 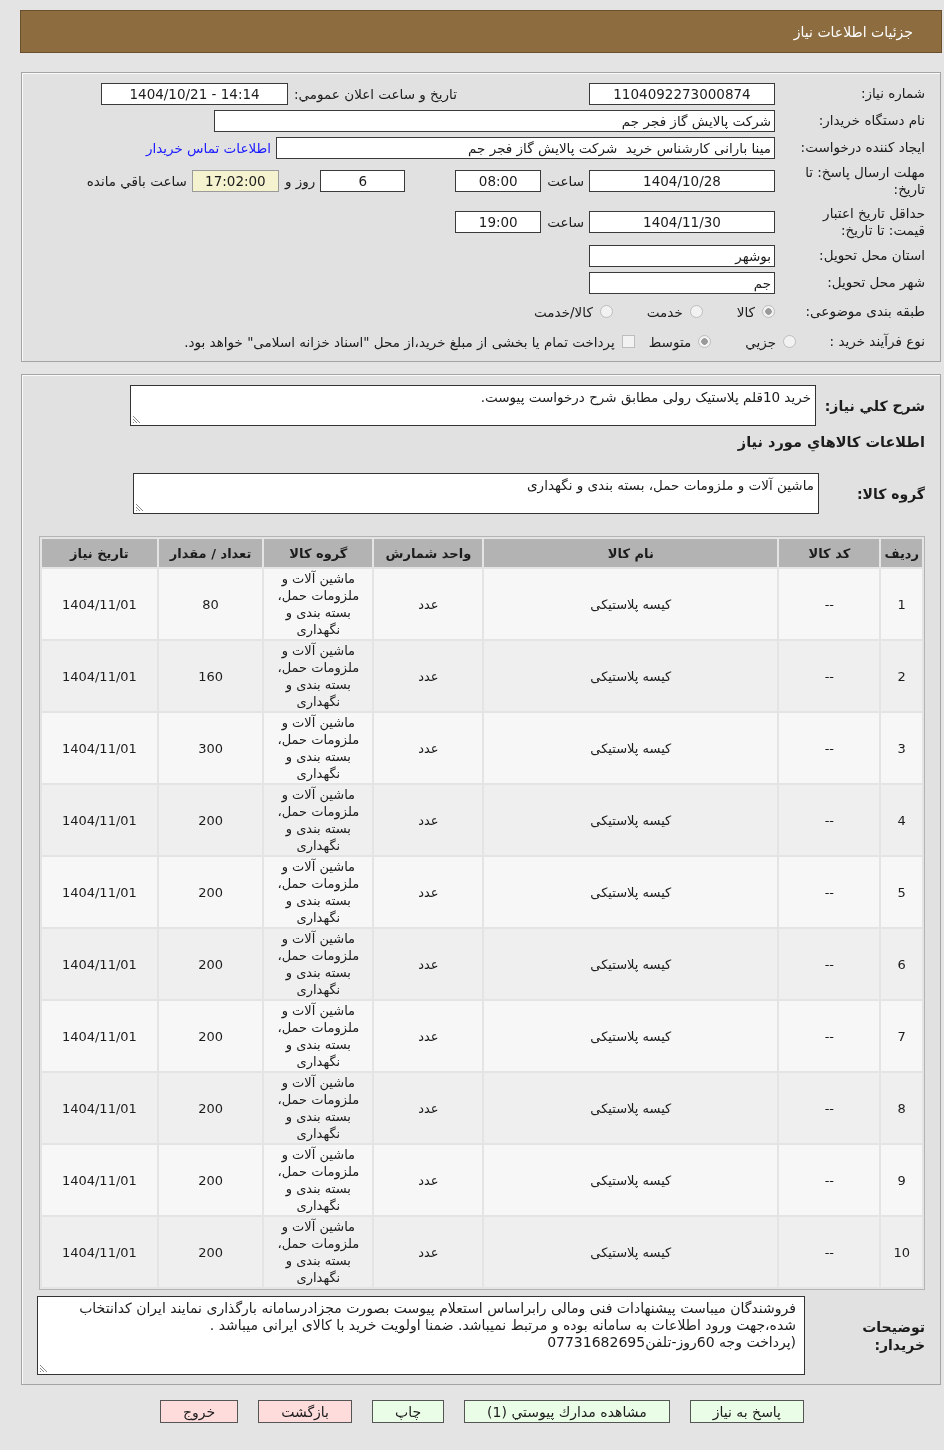 What do you see at coordinates (682, 93) in the screenshot?
I see `need-number-field: 1104092273000874` at bounding box center [682, 93].